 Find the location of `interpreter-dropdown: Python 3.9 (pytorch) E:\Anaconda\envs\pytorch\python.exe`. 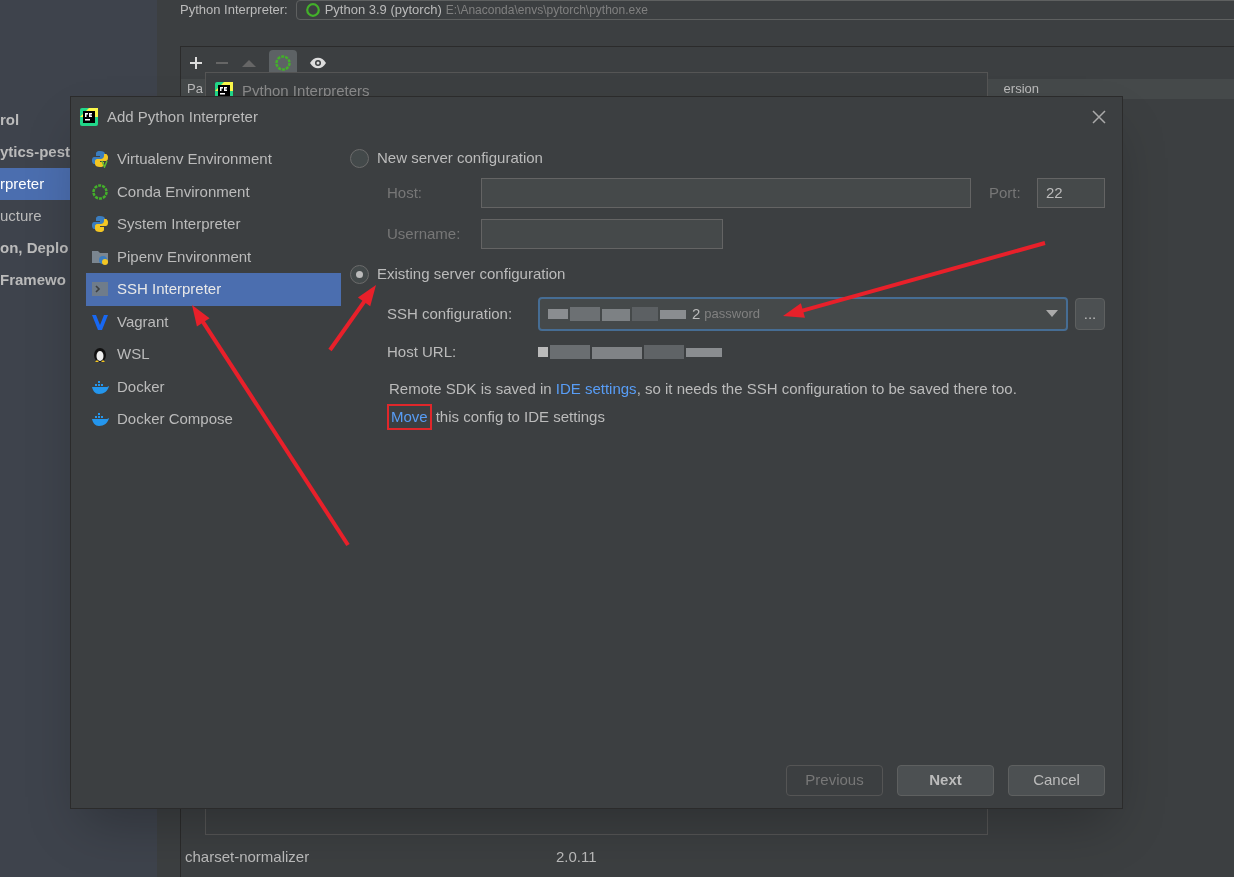

interpreter-dropdown: Python 3.9 (pytorch) E:\Anaconda\envs\pytorch\python.exe is located at coordinates (764, 10).